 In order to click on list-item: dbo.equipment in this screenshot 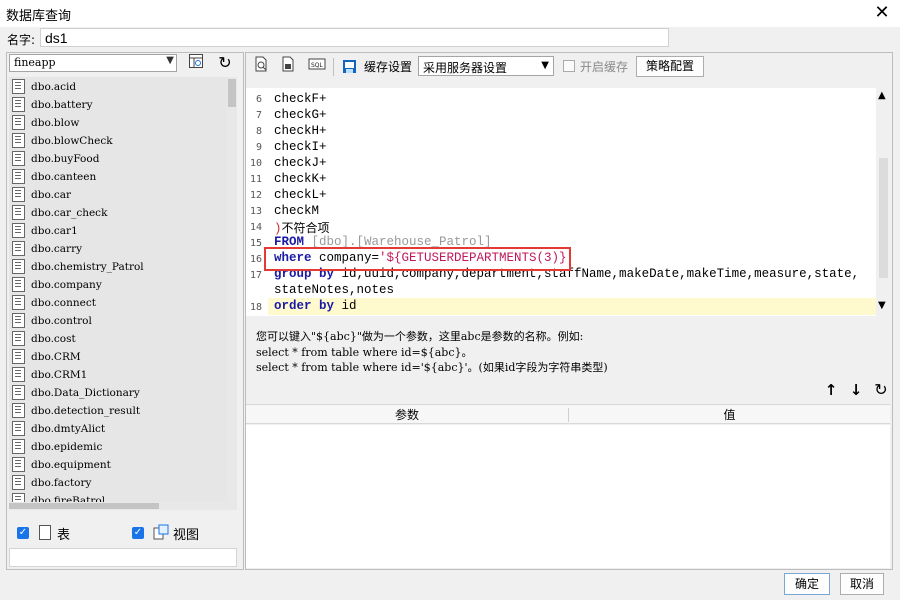, I will do `click(61, 465)`.